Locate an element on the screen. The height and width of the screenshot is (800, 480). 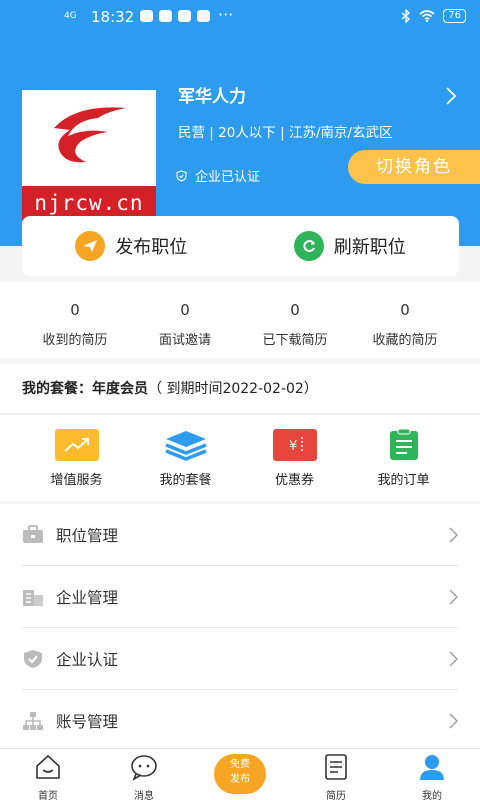
menu-label: 企业认证 is located at coordinates (87, 659).